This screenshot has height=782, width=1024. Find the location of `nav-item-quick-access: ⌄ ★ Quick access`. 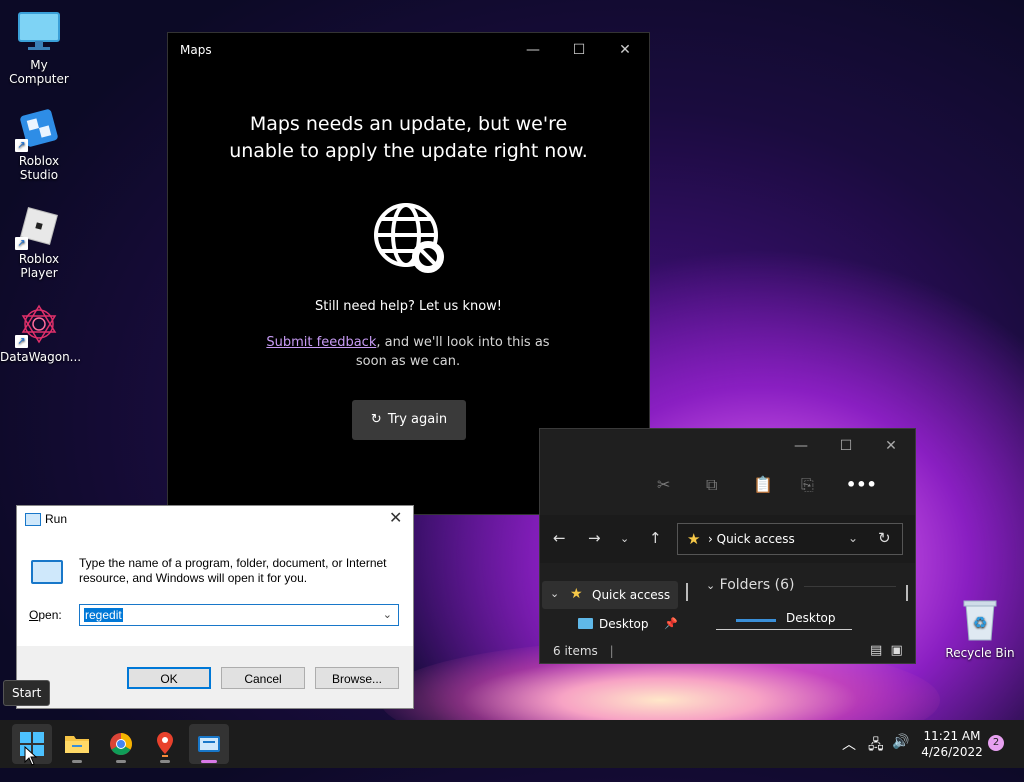

nav-item-quick-access: ⌄ ★ Quick access is located at coordinates (610, 595).